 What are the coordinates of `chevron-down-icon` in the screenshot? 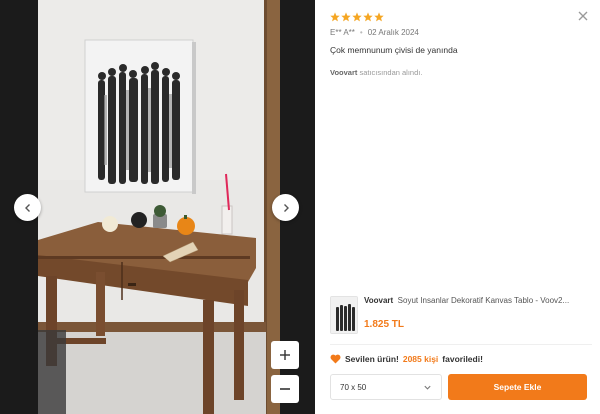 It's located at (427, 387).